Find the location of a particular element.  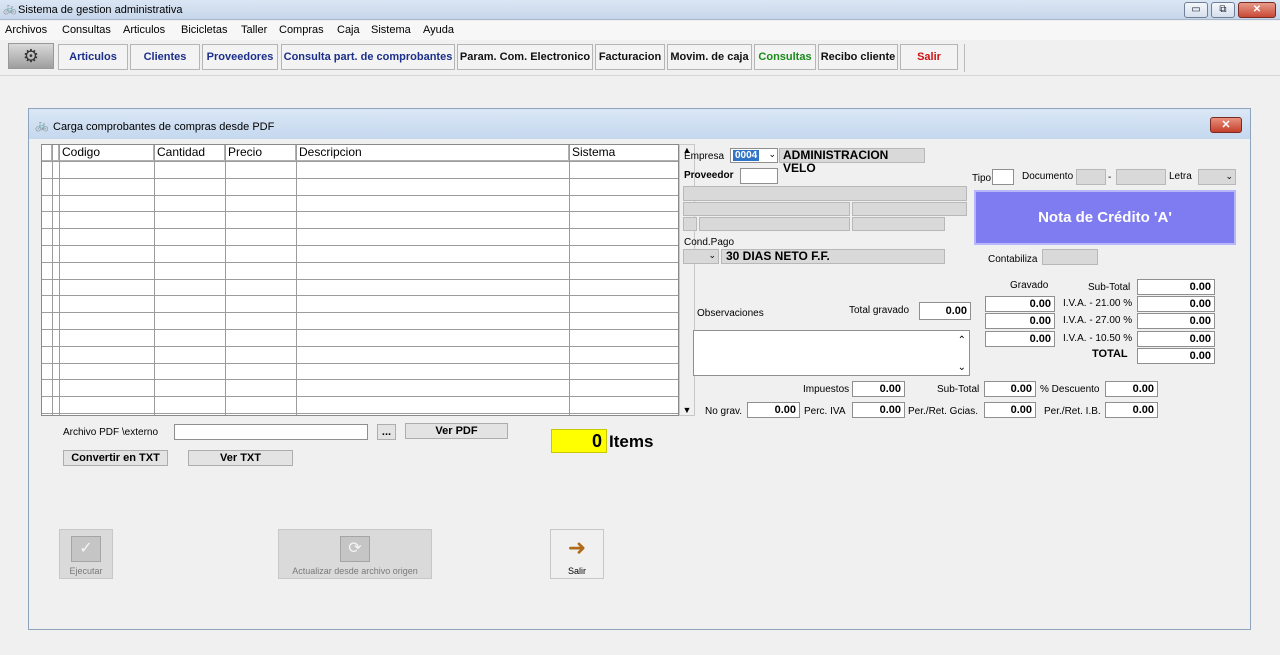

ver-txt-button: Ver TXT is located at coordinates (240, 458).